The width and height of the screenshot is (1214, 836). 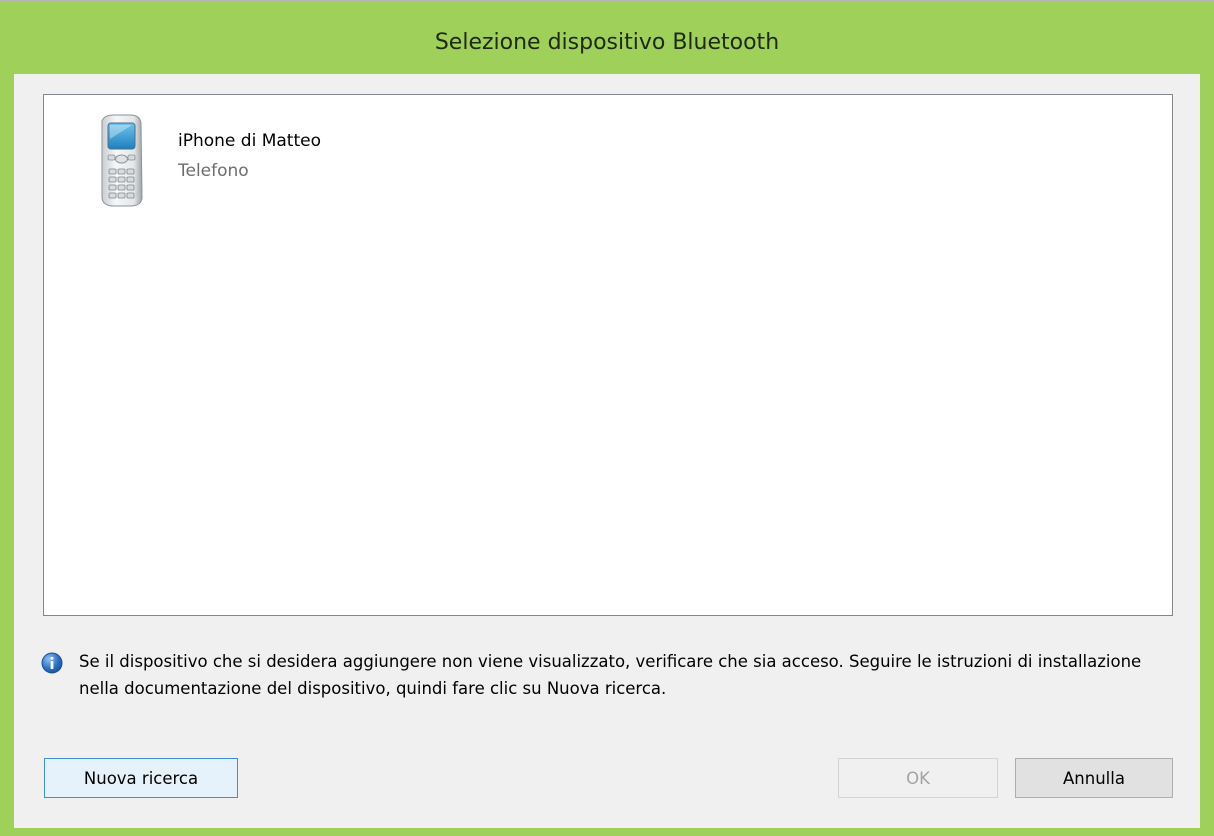 What do you see at coordinates (1094, 778) in the screenshot?
I see `cancel-button: Annulla` at bounding box center [1094, 778].